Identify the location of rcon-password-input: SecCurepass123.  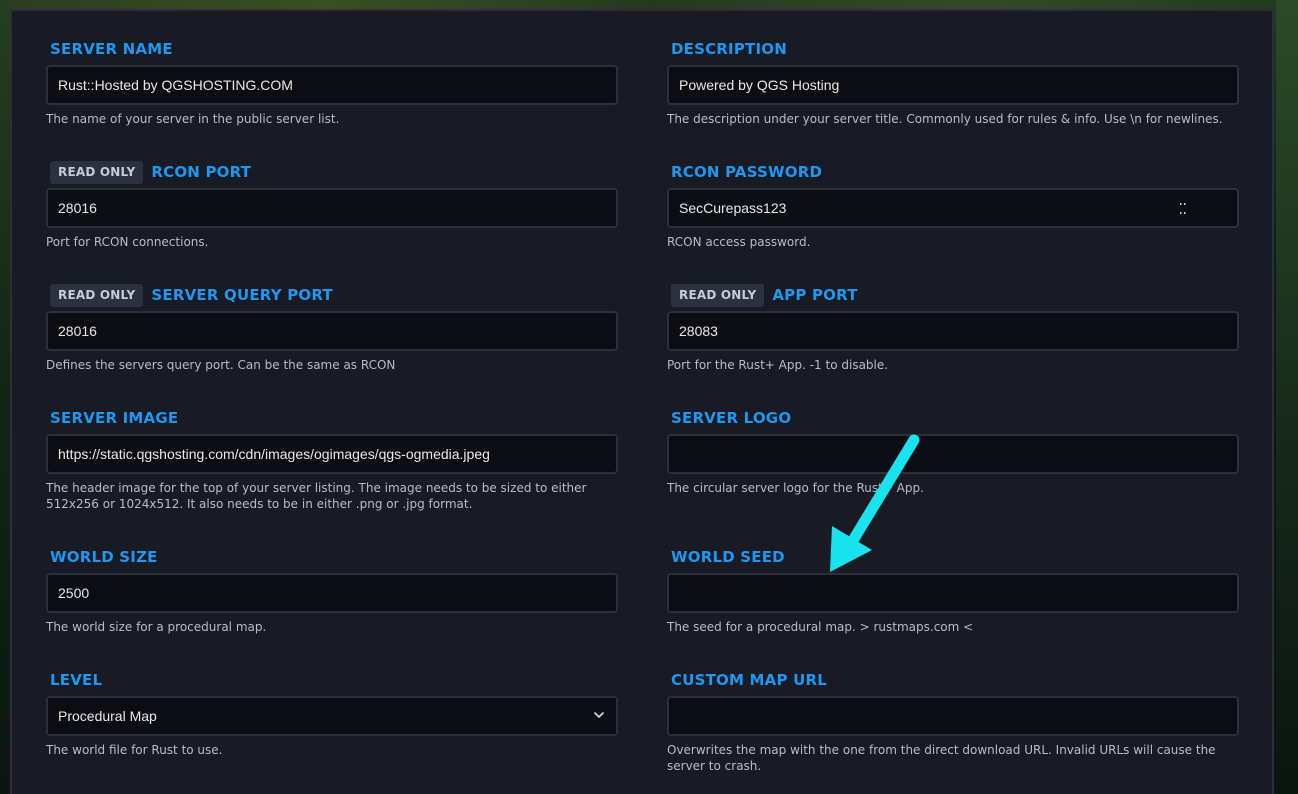
(953, 208).